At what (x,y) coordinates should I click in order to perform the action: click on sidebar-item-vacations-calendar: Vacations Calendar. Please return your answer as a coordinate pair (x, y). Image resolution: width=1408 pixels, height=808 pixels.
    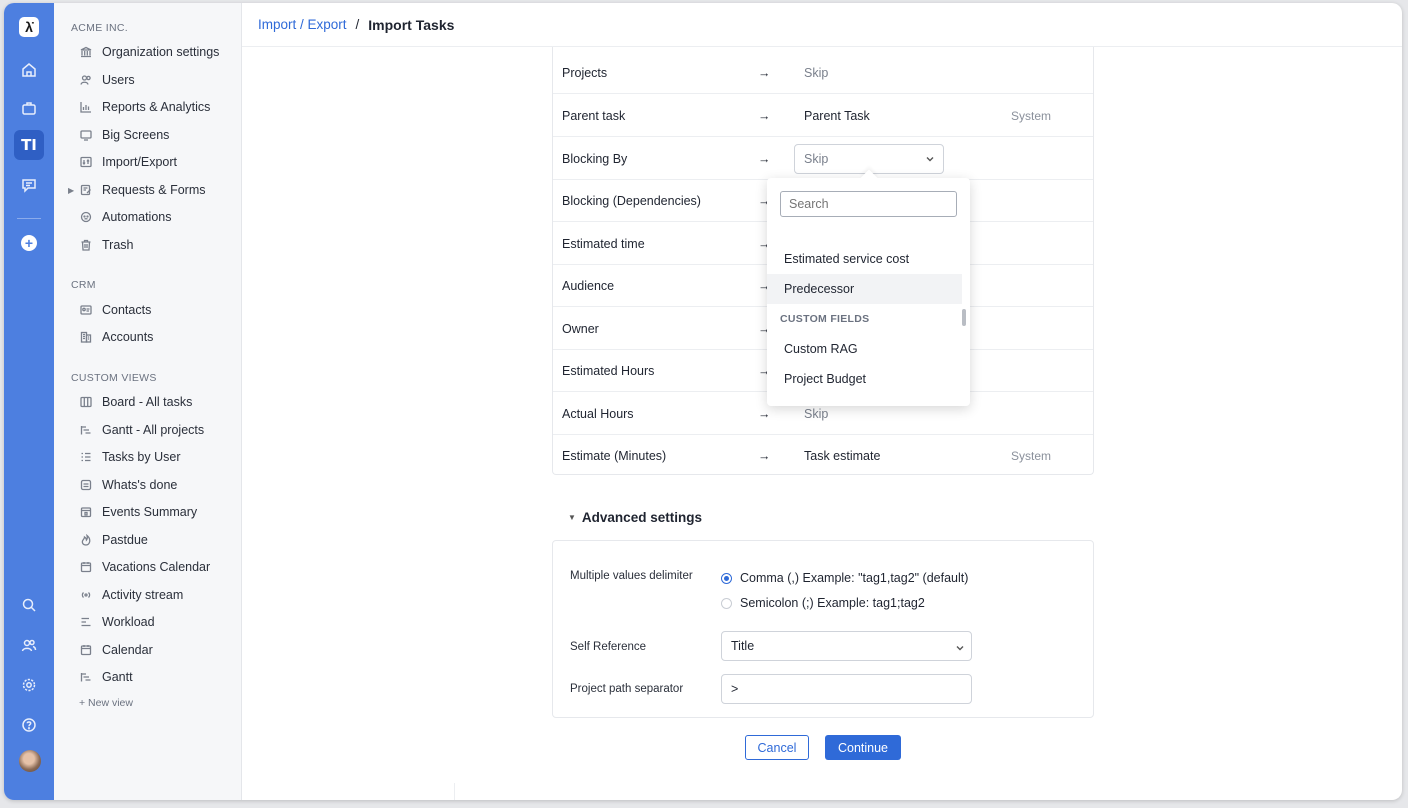
    Looking at the image, I should click on (144, 567).